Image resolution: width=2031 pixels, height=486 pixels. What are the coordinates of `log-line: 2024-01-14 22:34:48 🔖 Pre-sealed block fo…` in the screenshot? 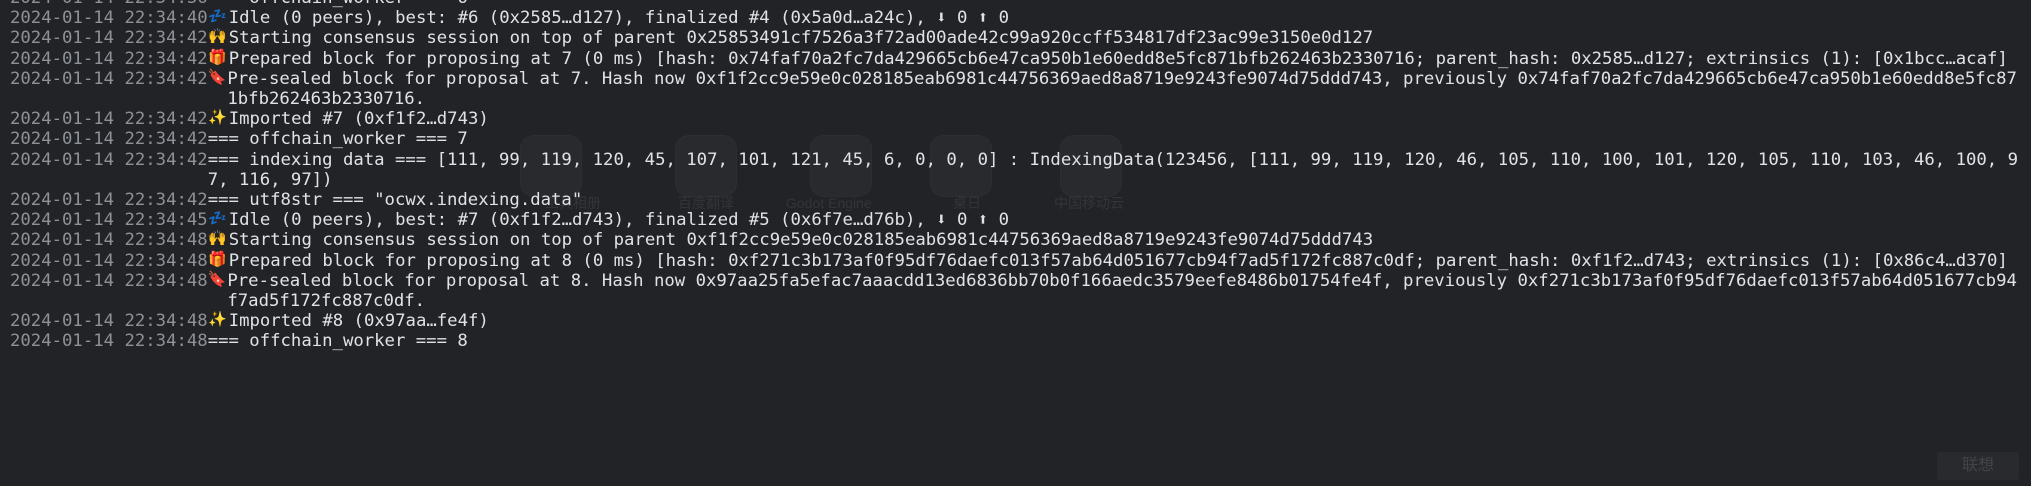 It's located at (1016, 290).